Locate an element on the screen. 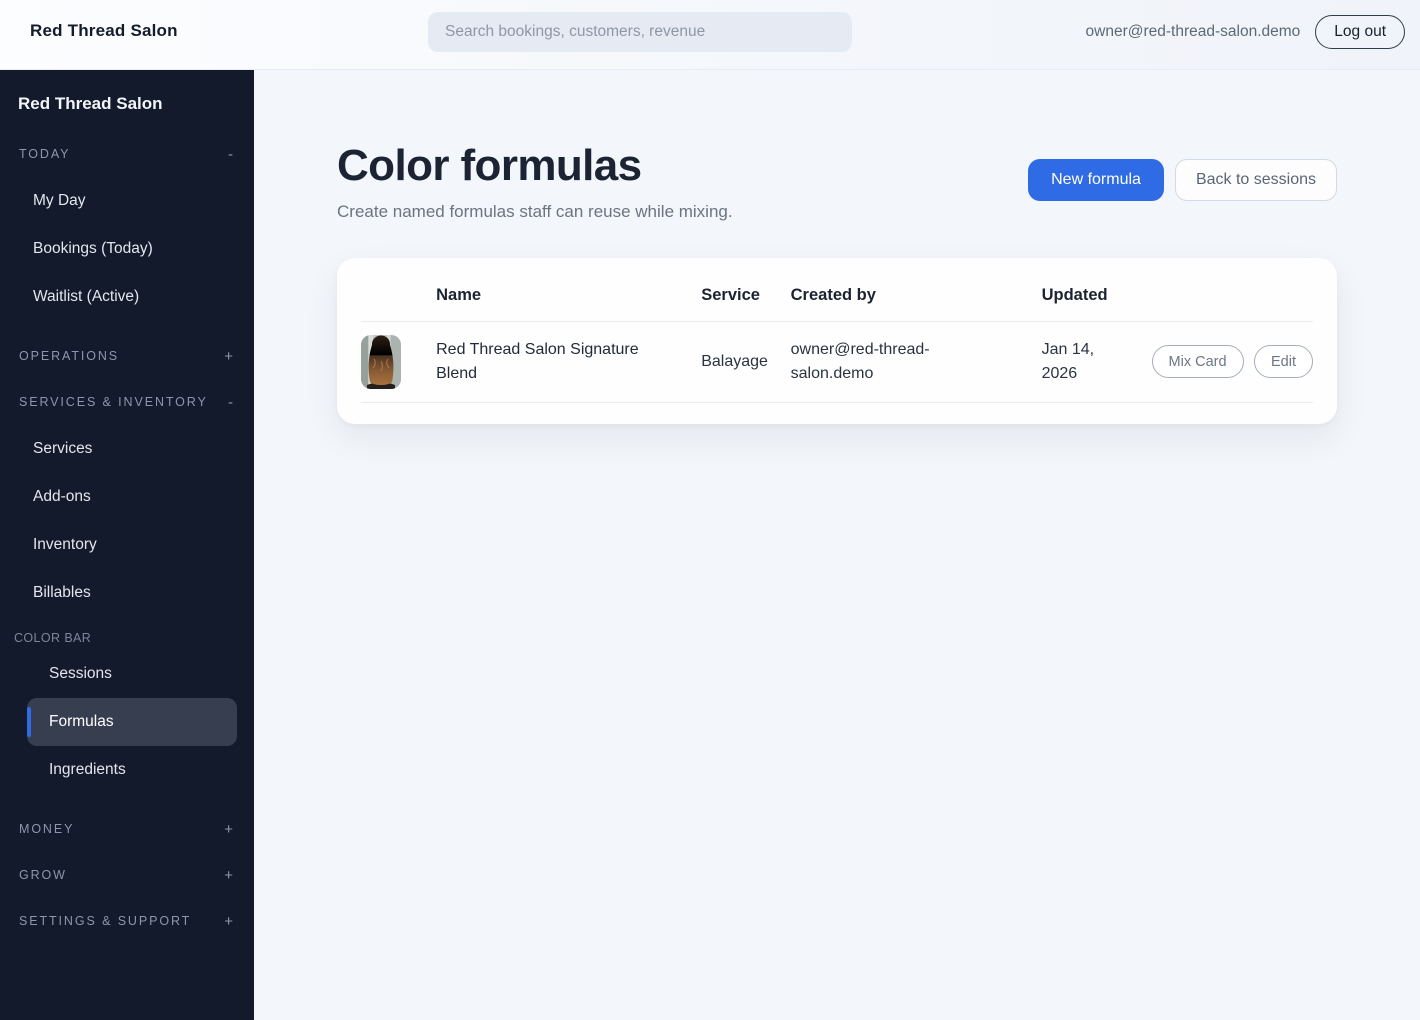 The height and width of the screenshot is (1020, 1420). table-header-row: Name Service Created by Updated is located at coordinates (837, 301).